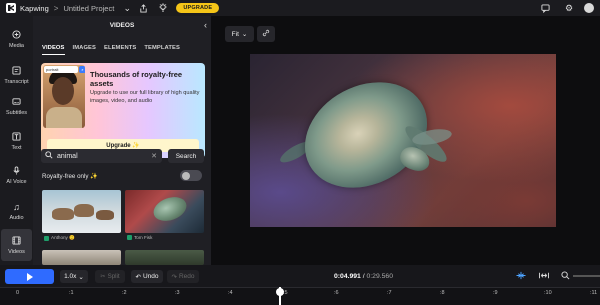 The height and width of the screenshot is (305, 600). Describe the element at coordinates (280, 292) in the screenshot. I see `playhead-handle` at that location.